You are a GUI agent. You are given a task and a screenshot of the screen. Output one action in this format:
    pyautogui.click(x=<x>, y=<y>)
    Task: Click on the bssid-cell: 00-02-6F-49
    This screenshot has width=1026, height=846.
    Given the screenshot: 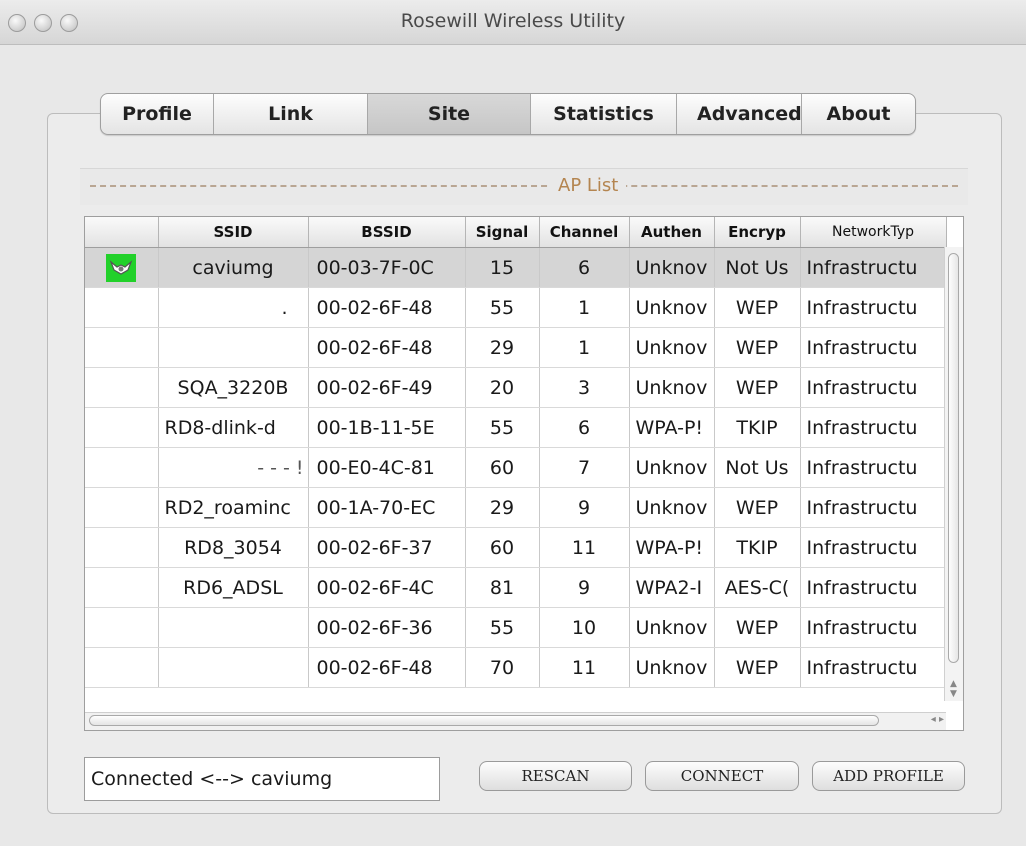 What is the action you would take?
    pyautogui.click(x=387, y=387)
    